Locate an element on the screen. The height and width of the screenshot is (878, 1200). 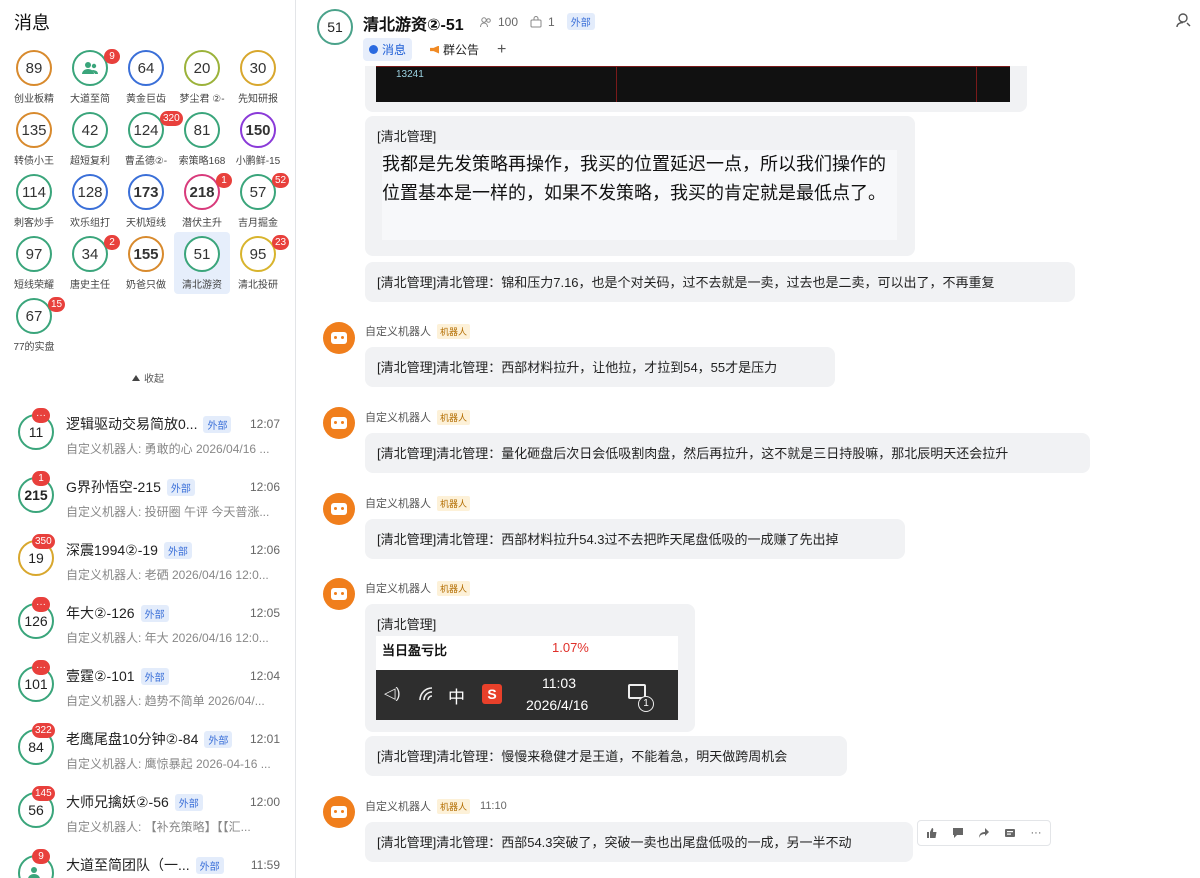
pinned-group: 97 短线荣耀 is located at coordinates (34, 263).